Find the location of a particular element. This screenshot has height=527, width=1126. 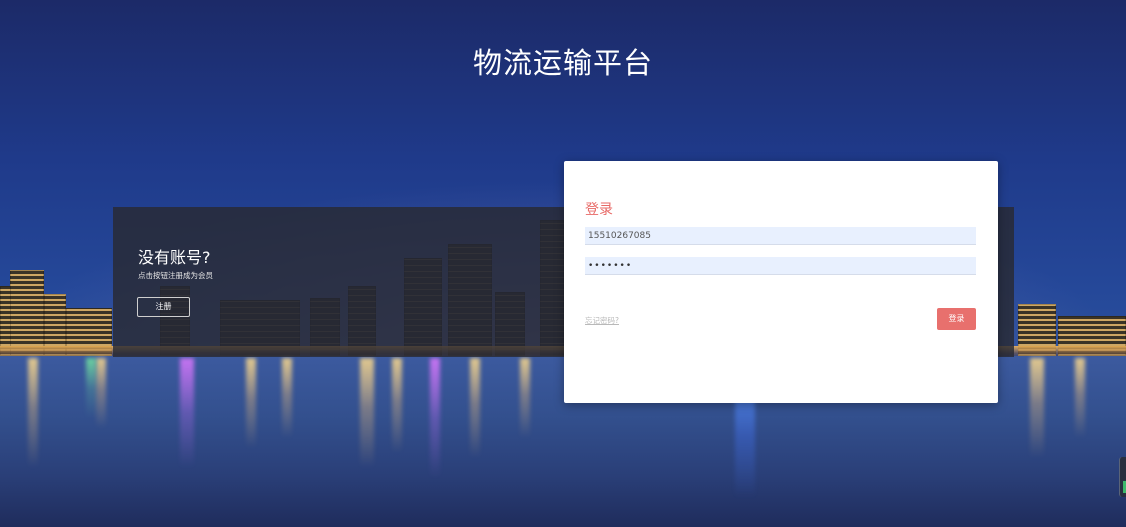

login-heading: 登录 is located at coordinates (599, 210).